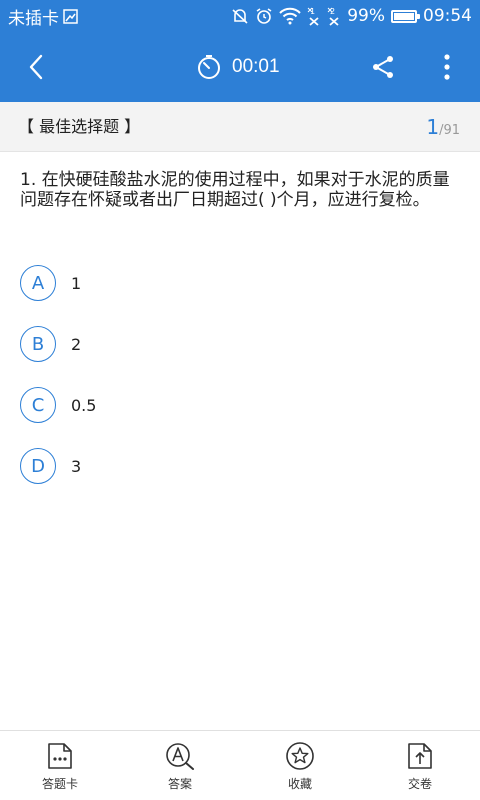 The height and width of the screenshot is (800, 480). I want to click on share-button, so click(383, 67).